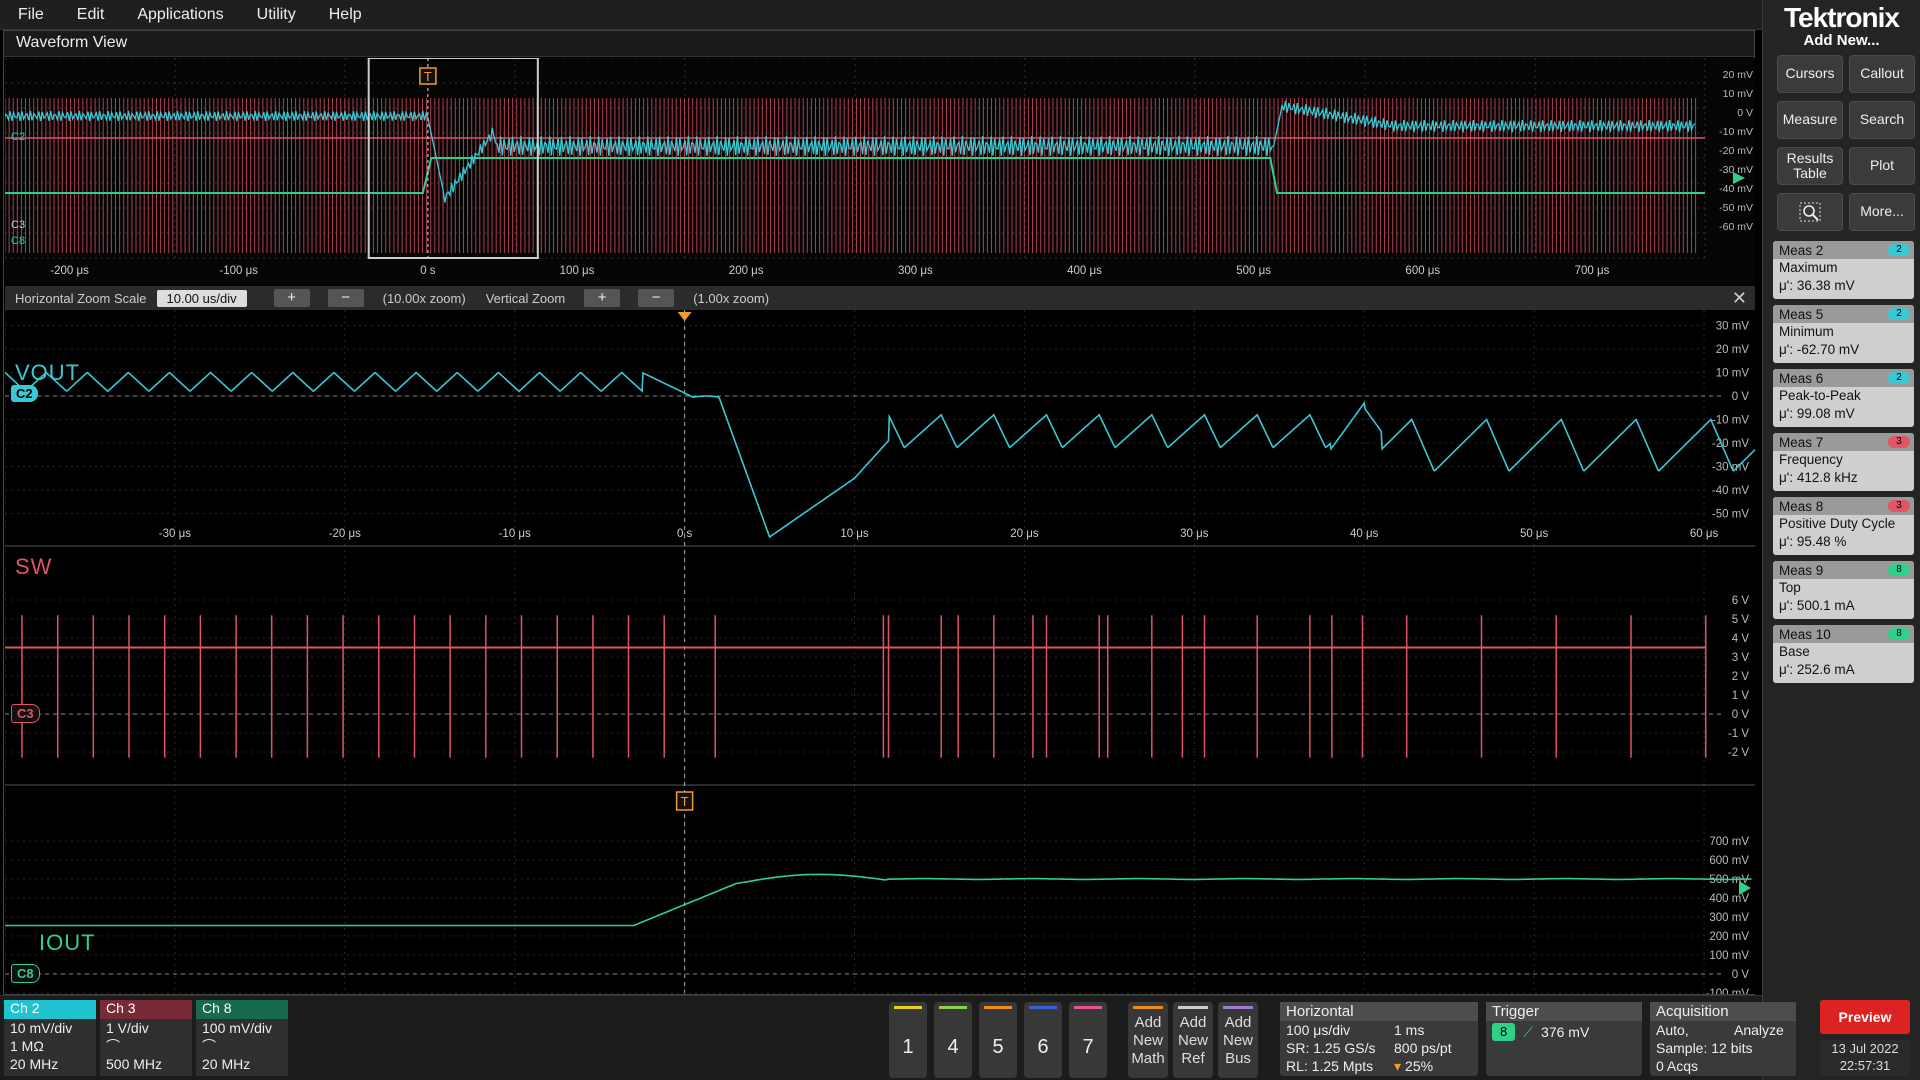 The image size is (1920, 1080). Describe the element at coordinates (1810, 166) in the screenshot. I see `results-table-button: Results Table` at that location.